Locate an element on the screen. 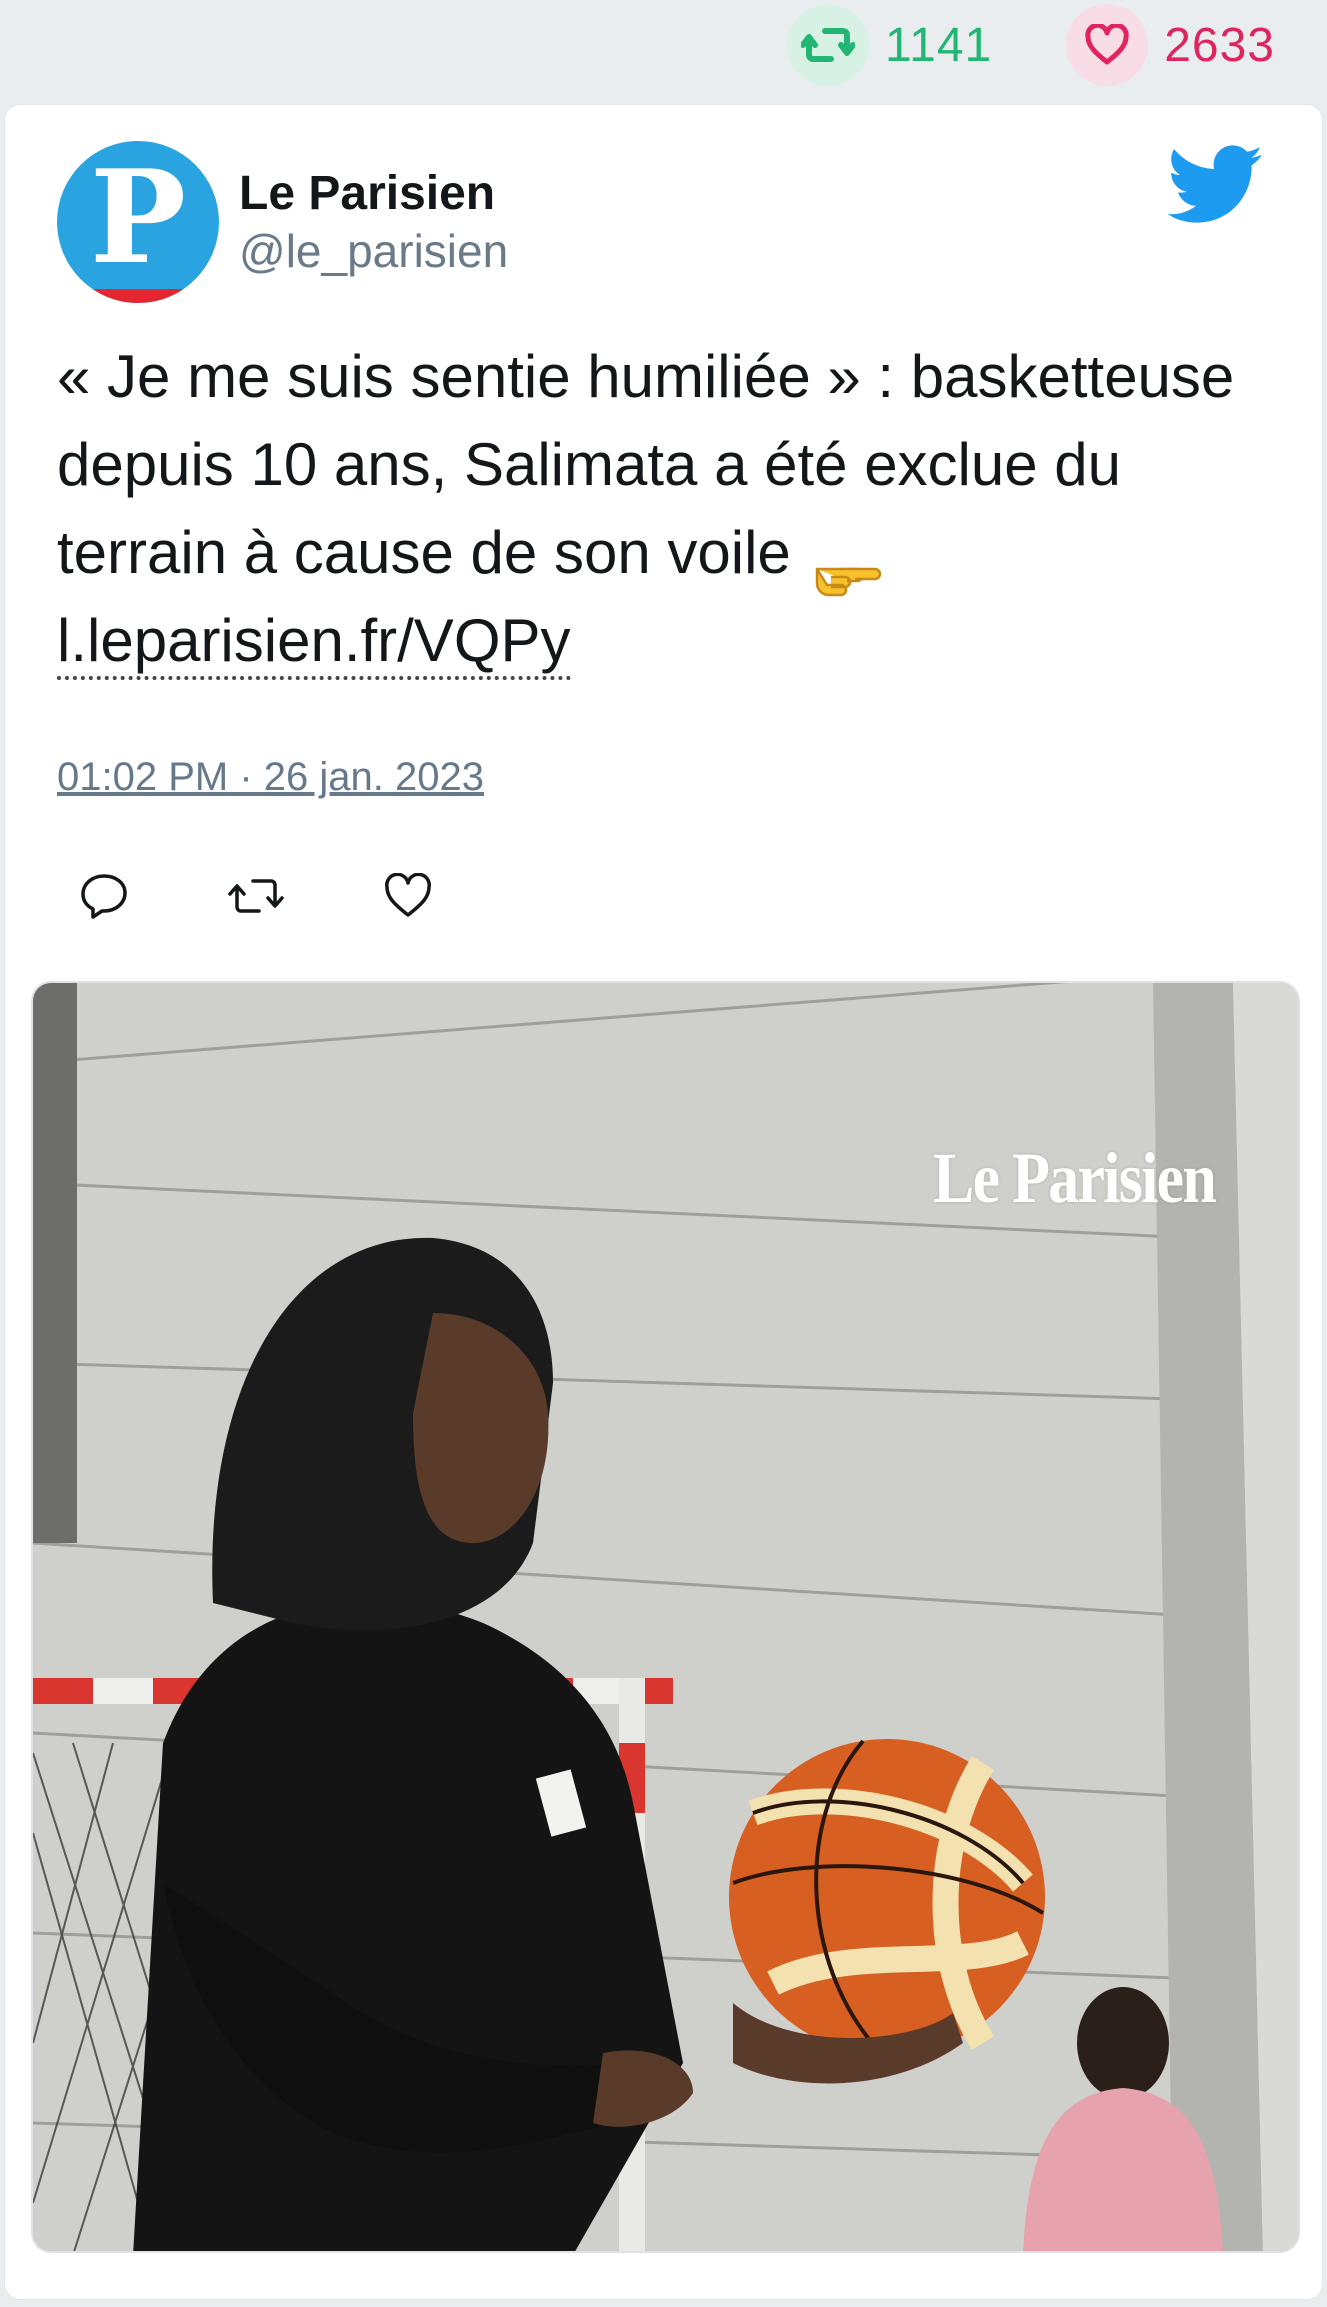 This screenshot has height=2307, width=1327. retweet-count-value: 1141 is located at coordinates (939, 45).